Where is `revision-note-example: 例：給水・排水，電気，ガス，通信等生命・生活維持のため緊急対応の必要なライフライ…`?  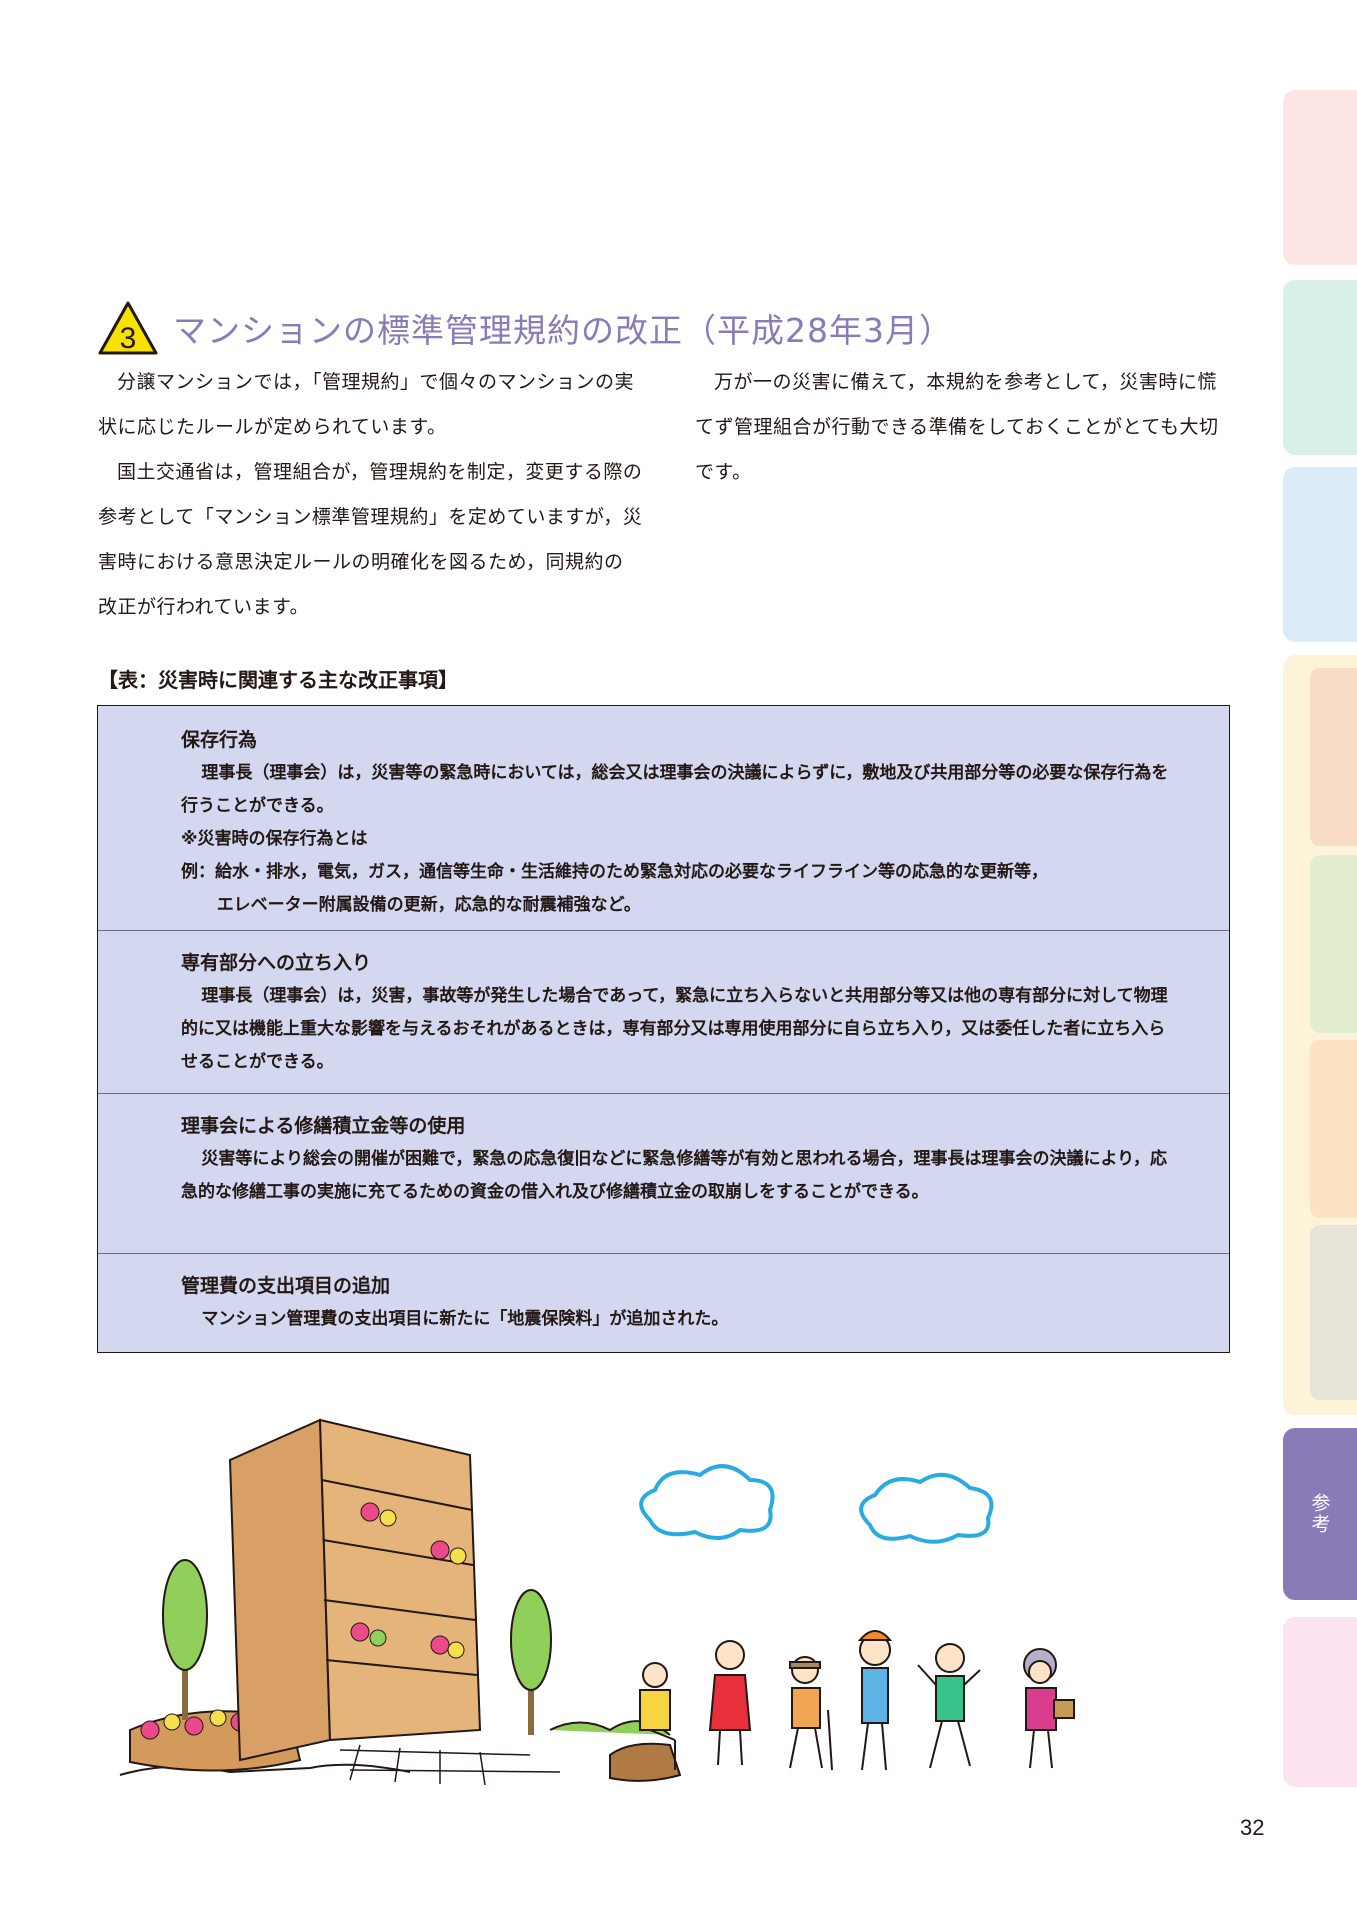
revision-note-example: 例：給水・排水，電気，ガス，通信等生命・生活維持のため緊急対応の必要なライフライ… is located at coordinates (614, 872).